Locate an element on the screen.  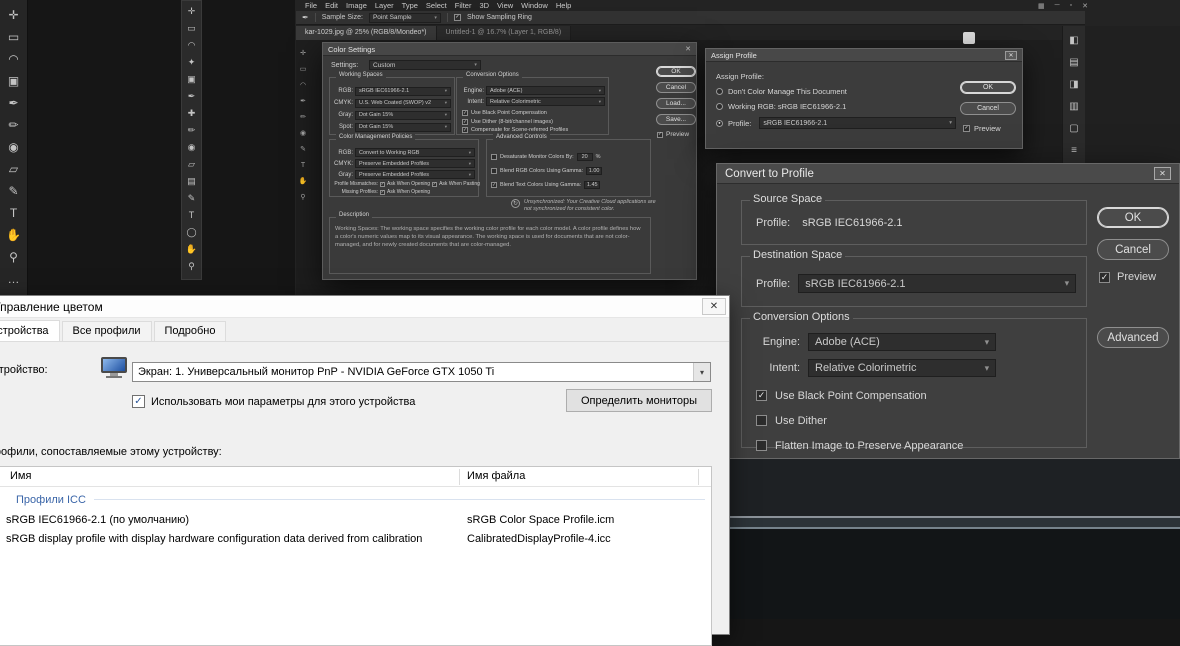
column-header-name: Имя is located at coordinates (20, 476).